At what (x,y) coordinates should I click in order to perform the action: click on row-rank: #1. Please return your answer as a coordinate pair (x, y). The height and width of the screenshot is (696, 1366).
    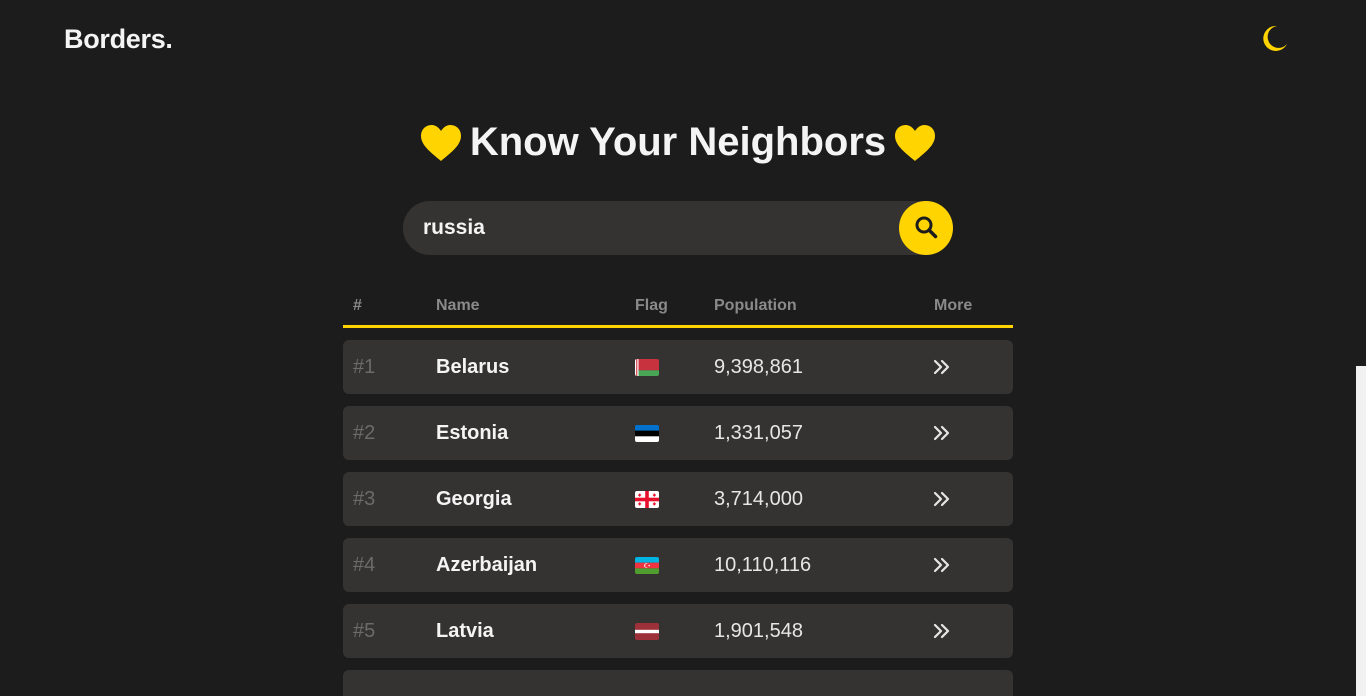
    Looking at the image, I should click on (364, 366).